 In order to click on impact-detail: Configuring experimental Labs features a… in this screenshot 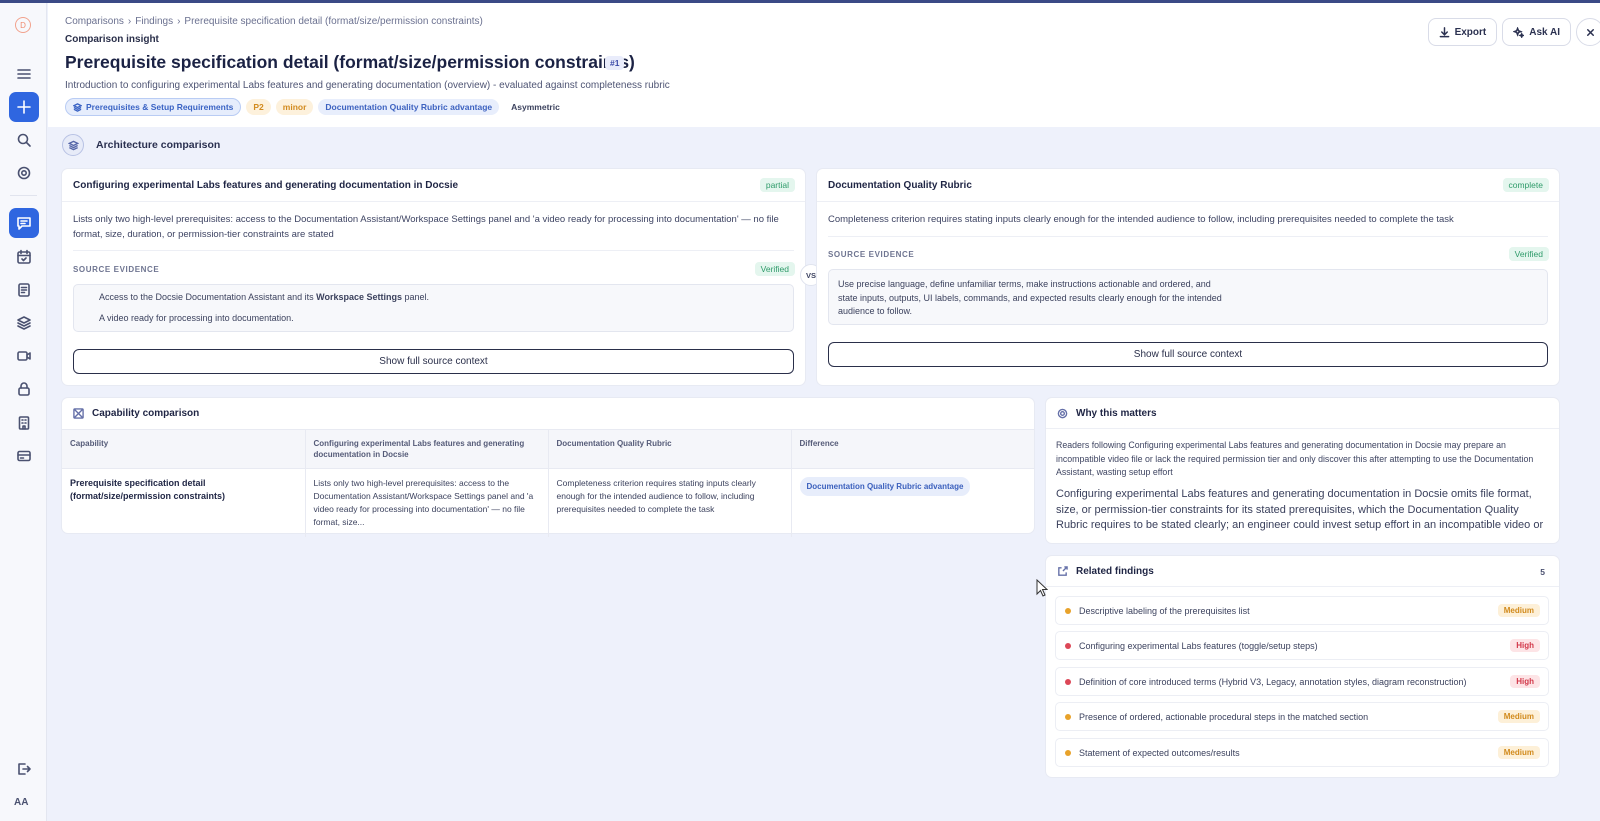, I will do `click(1300, 509)`.